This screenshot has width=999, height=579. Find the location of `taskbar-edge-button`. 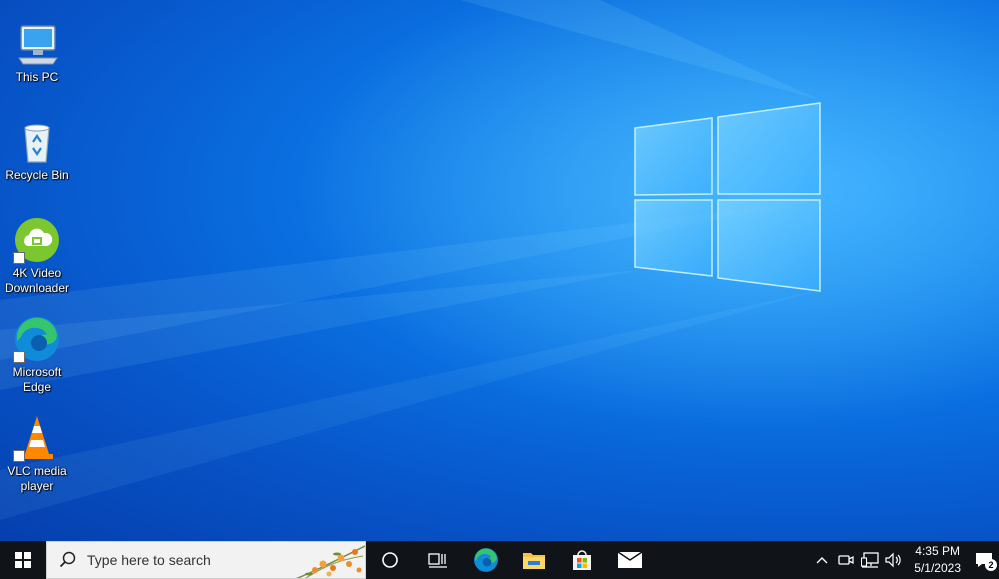

taskbar-edge-button is located at coordinates (486, 560).